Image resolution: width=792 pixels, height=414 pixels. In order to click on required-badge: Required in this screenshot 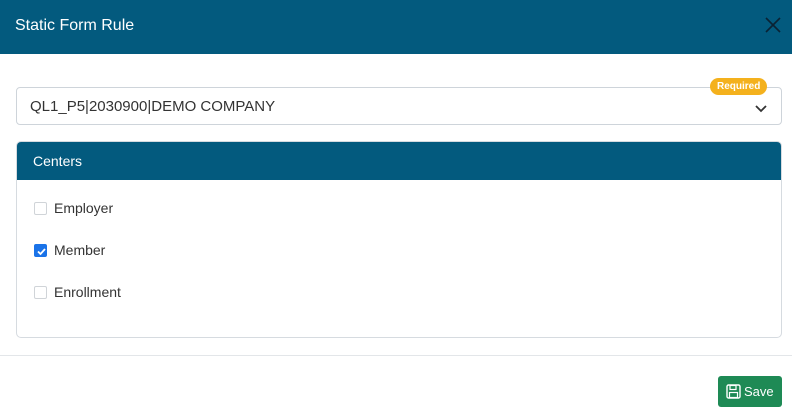, I will do `click(739, 86)`.